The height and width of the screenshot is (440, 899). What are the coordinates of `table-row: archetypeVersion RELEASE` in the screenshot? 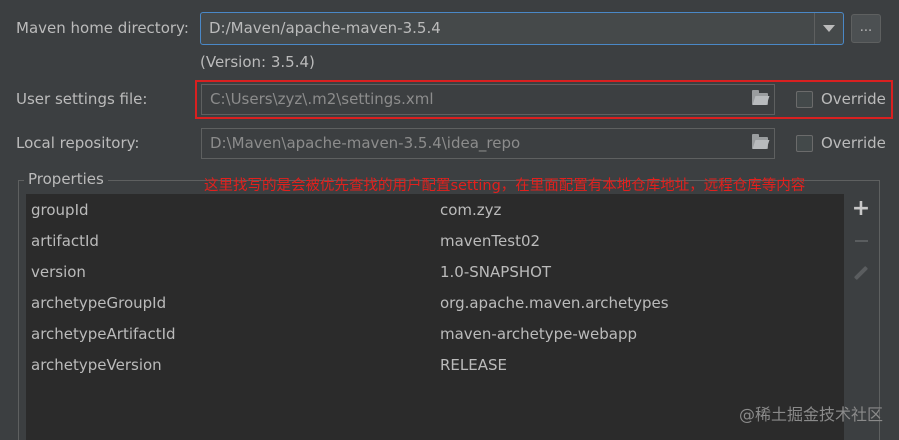 It's located at (435, 364).